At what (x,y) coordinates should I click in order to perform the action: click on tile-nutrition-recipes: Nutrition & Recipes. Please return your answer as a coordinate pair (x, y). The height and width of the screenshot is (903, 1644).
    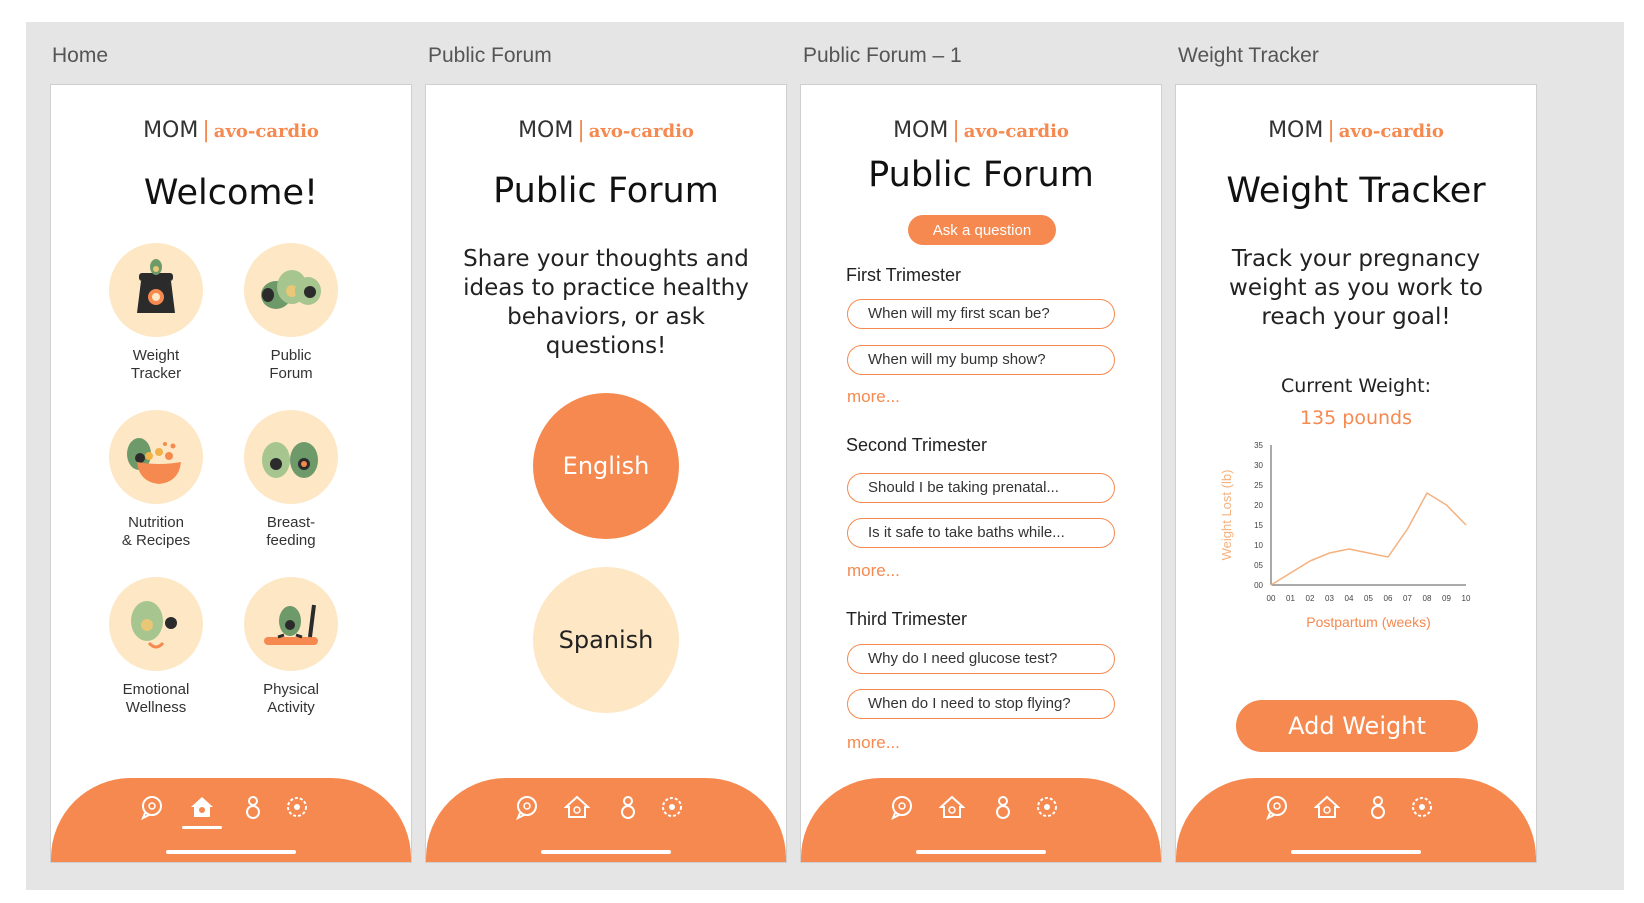
    Looking at the image, I should click on (156, 480).